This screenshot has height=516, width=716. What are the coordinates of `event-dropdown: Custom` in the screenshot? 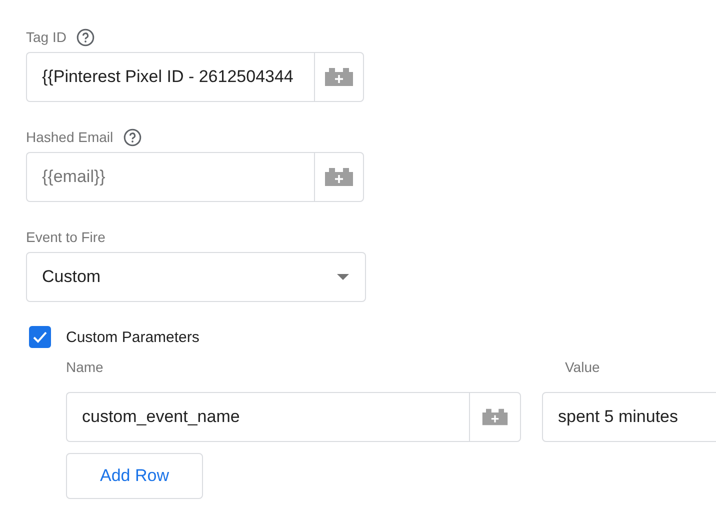 It's located at (196, 277).